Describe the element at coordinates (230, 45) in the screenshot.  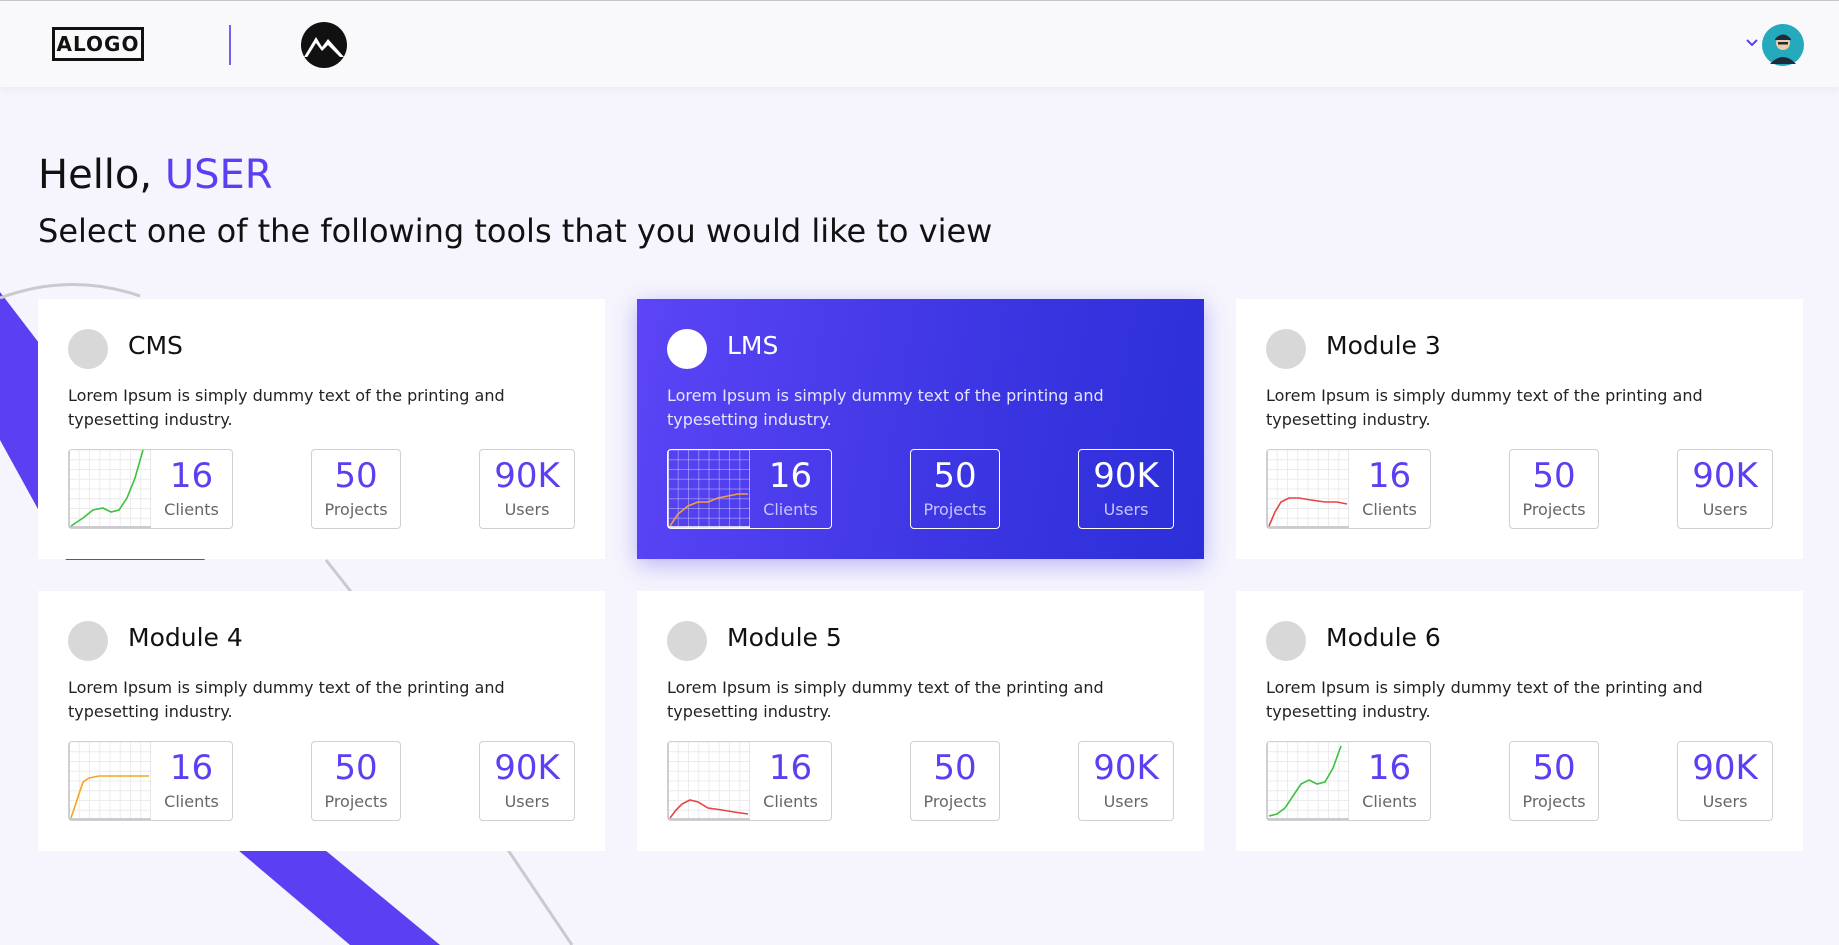
I see `header-divider` at that location.